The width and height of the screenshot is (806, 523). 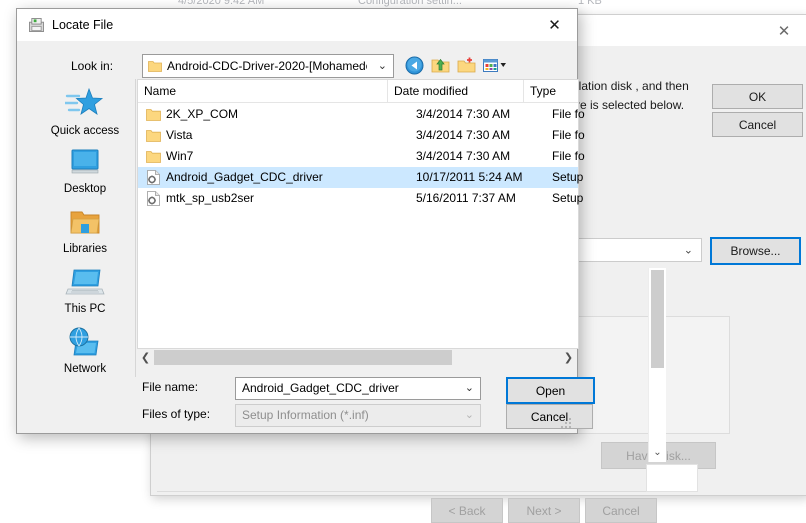 I want to click on open-button: Open, so click(x=550, y=390).